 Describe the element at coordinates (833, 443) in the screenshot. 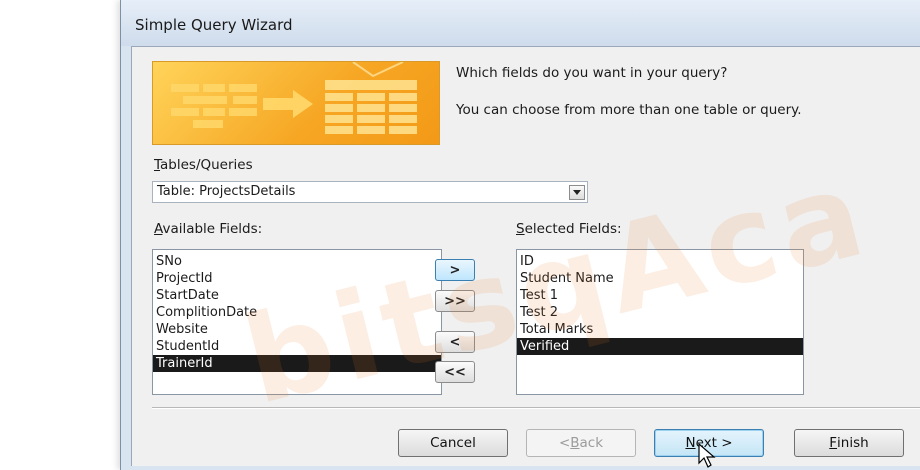

I see `finish-button-accesskey: F` at that location.